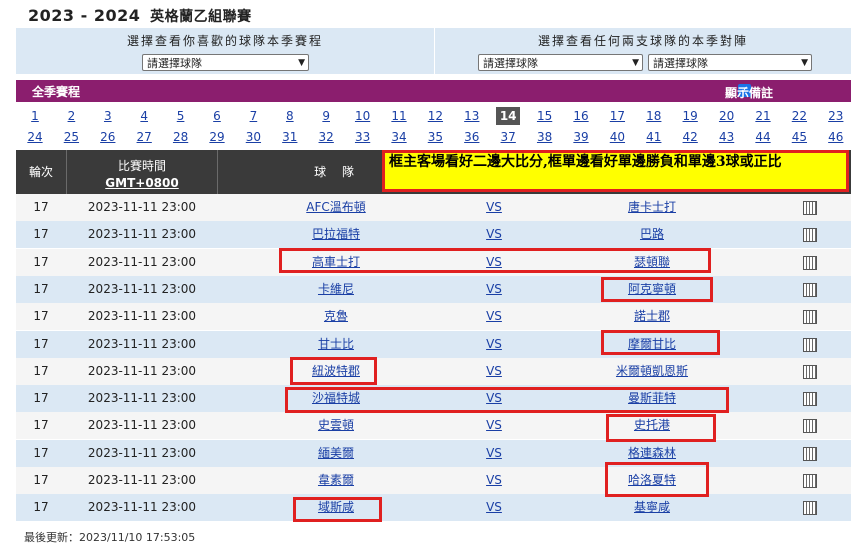 This screenshot has height=558, width=851. Describe the element at coordinates (435, 116) in the screenshot. I see `round-link-12: 12` at that location.